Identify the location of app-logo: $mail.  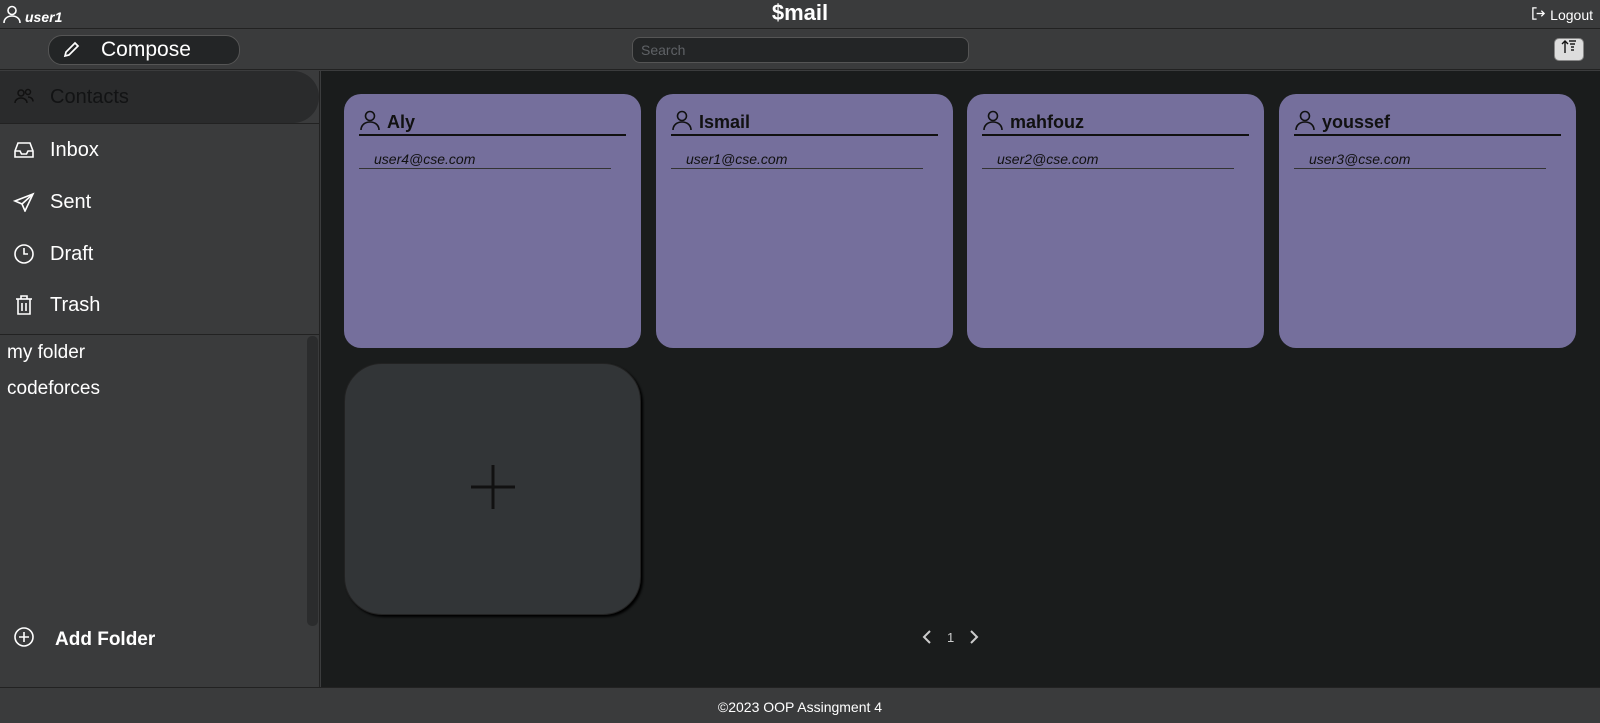
(800, 12).